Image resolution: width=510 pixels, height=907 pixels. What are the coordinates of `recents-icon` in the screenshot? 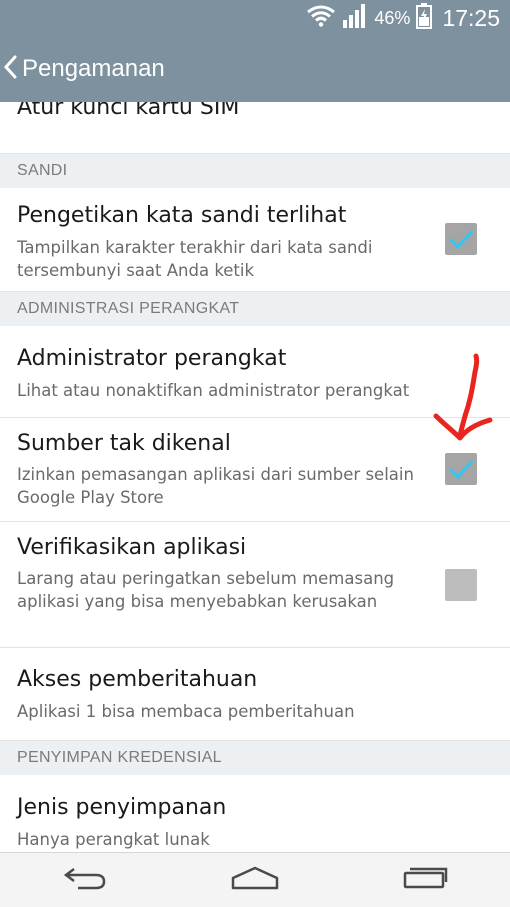 It's located at (425, 880).